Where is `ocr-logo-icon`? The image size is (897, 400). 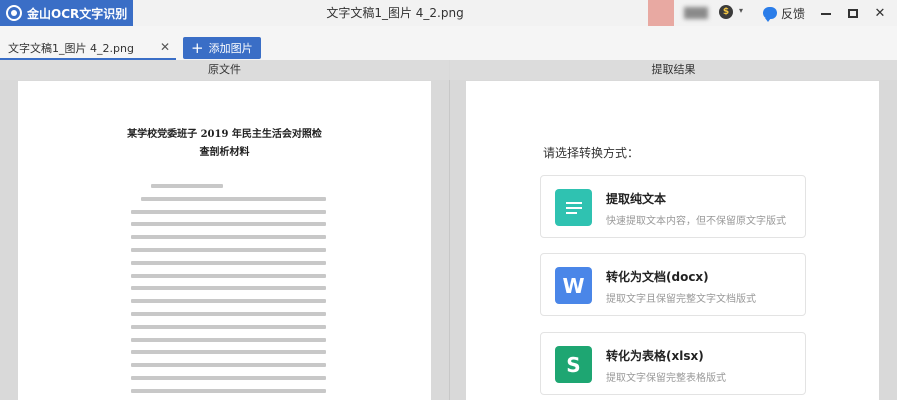
ocr-logo-icon is located at coordinates (14, 13).